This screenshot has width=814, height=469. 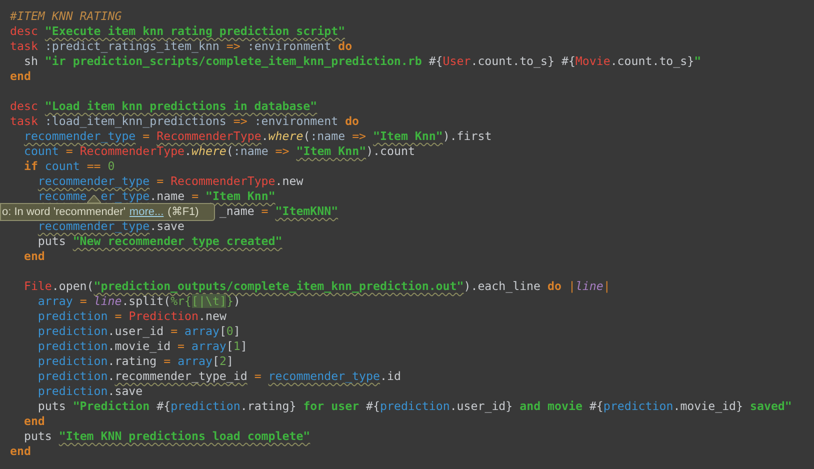 I want to click on code-line: prediction.movie_id = array[1], so click(x=143, y=346).